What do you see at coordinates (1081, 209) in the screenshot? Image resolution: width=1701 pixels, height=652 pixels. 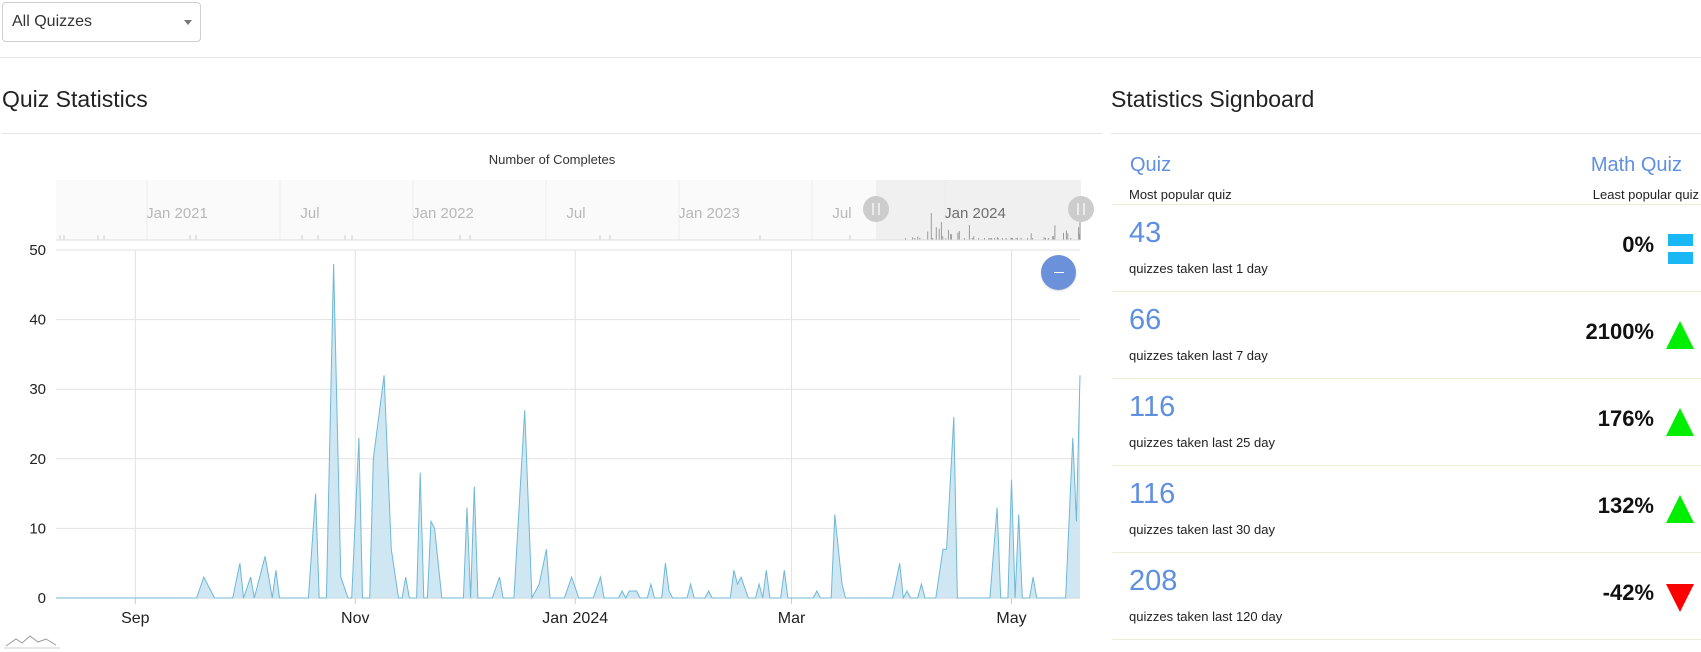 I see `navigator-right-handle` at bounding box center [1081, 209].